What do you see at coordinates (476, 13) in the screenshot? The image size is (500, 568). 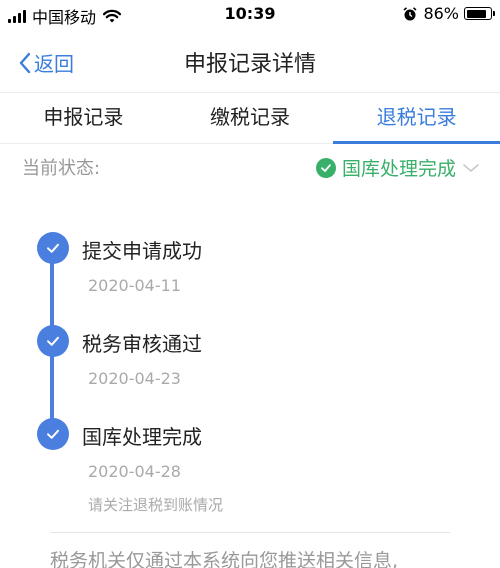 I see `battery-fill` at bounding box center [476, 13].